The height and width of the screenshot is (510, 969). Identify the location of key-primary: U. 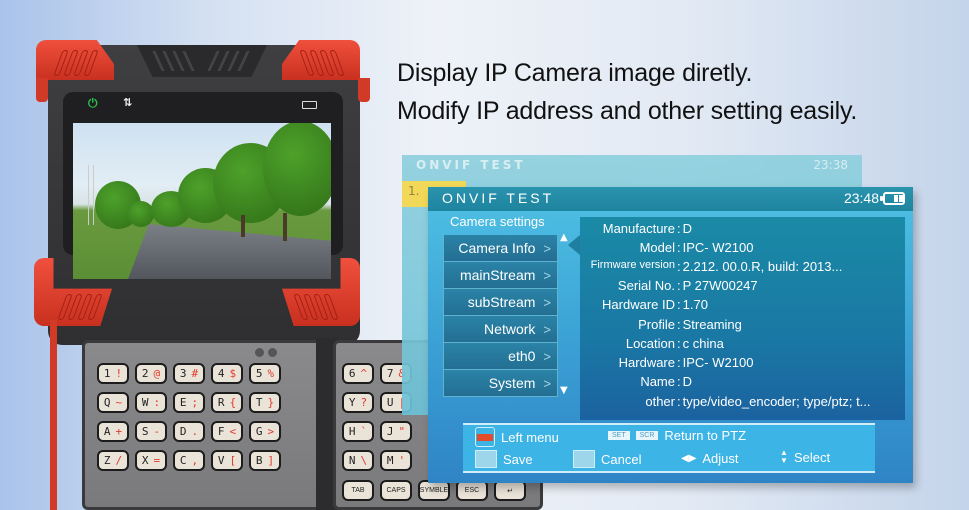
(390, 402).